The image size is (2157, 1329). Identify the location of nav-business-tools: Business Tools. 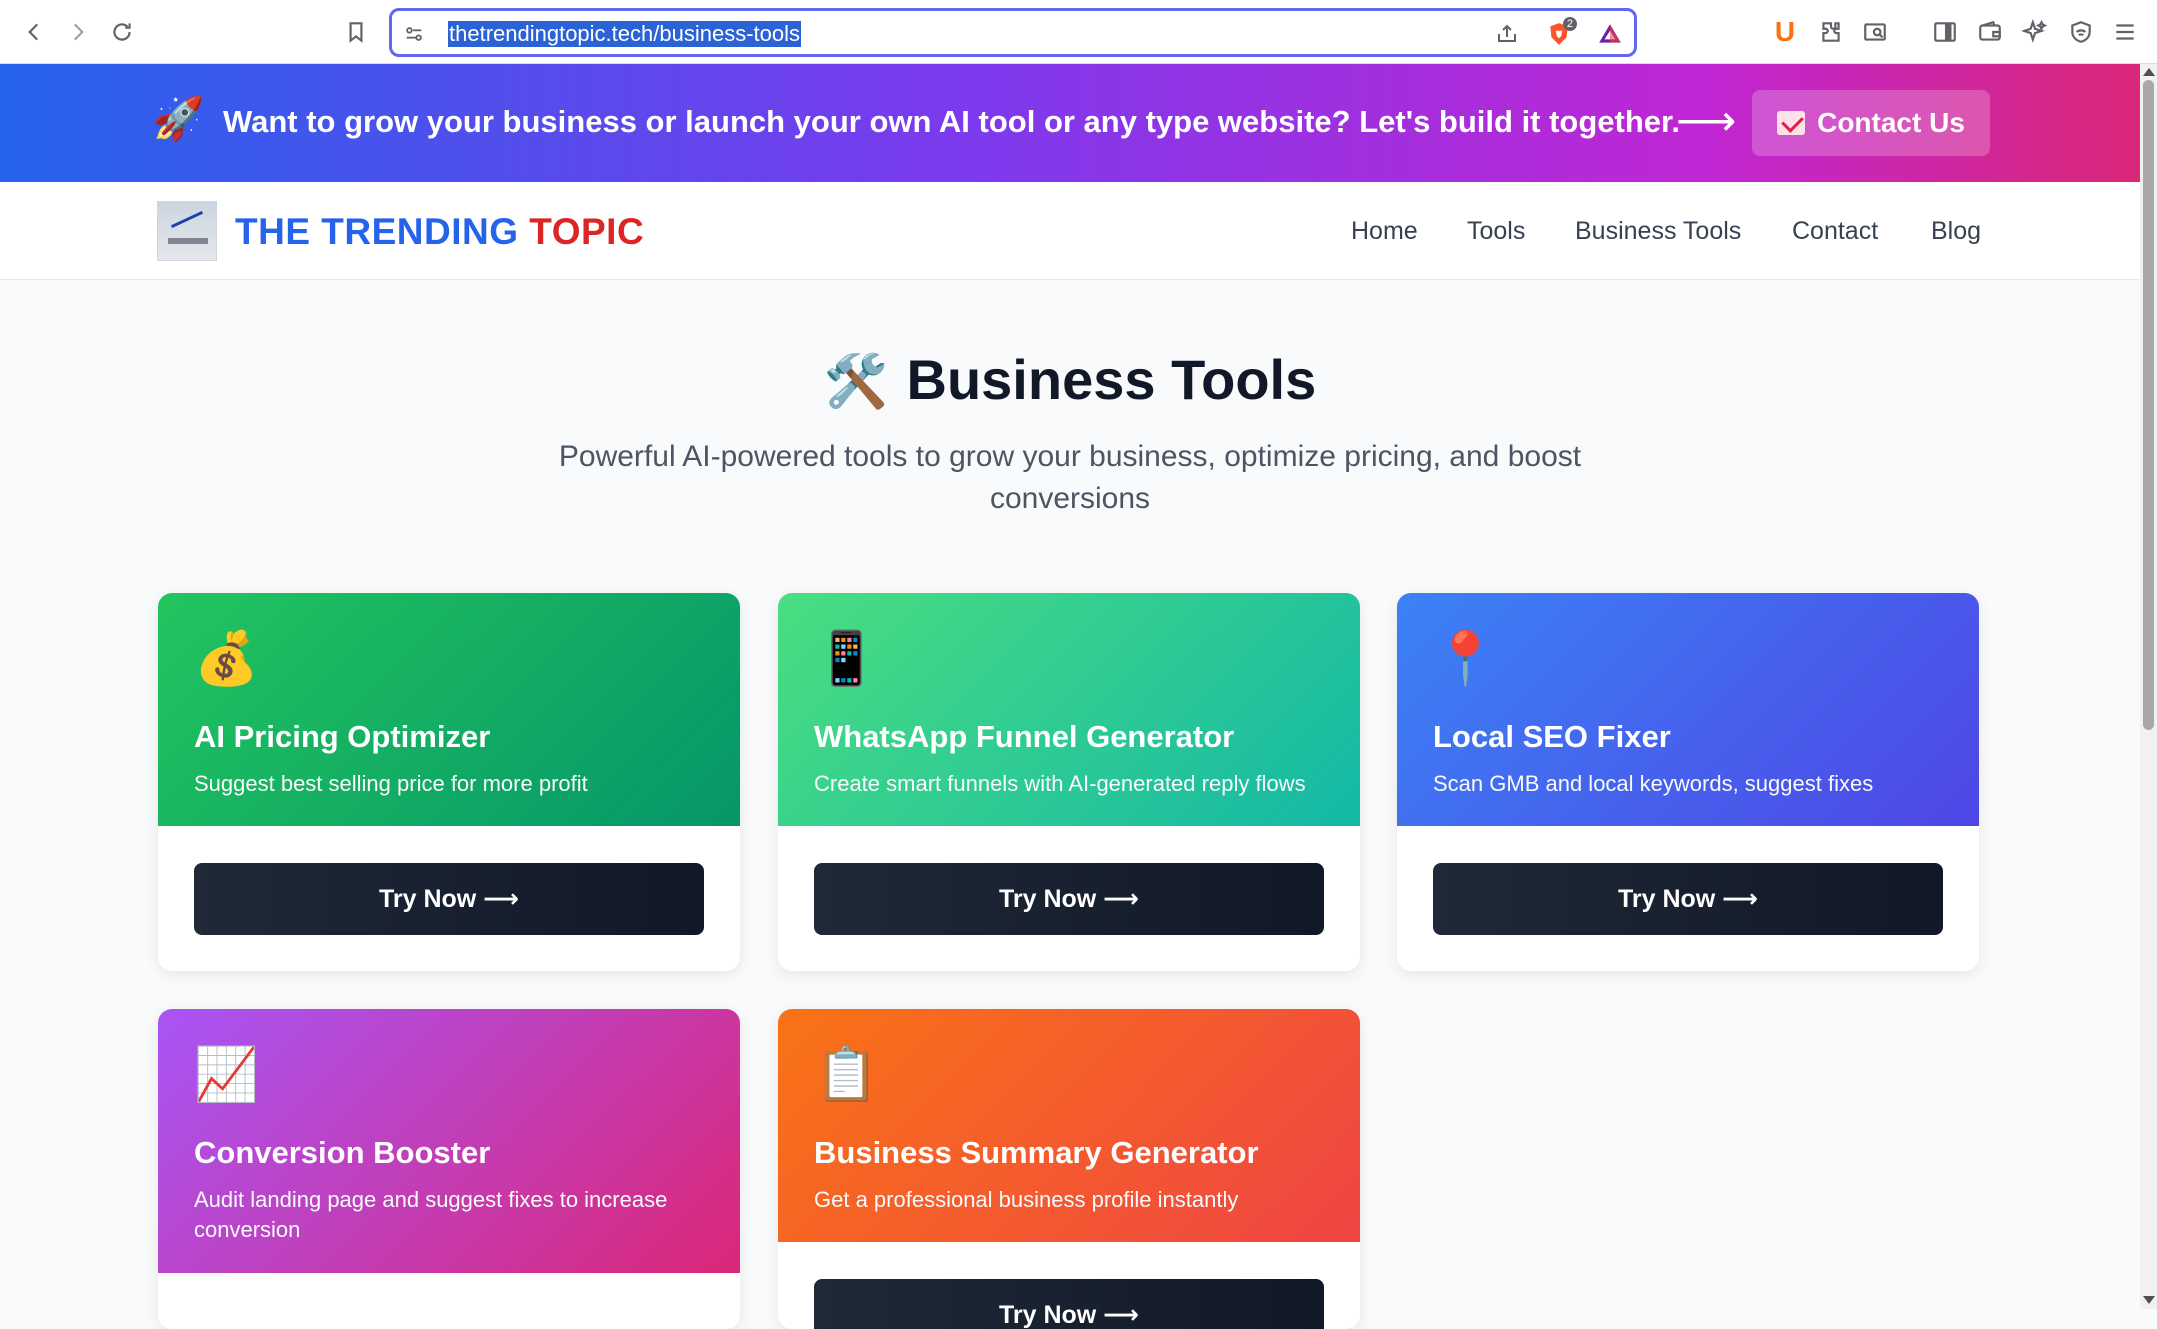
(1658, 231).